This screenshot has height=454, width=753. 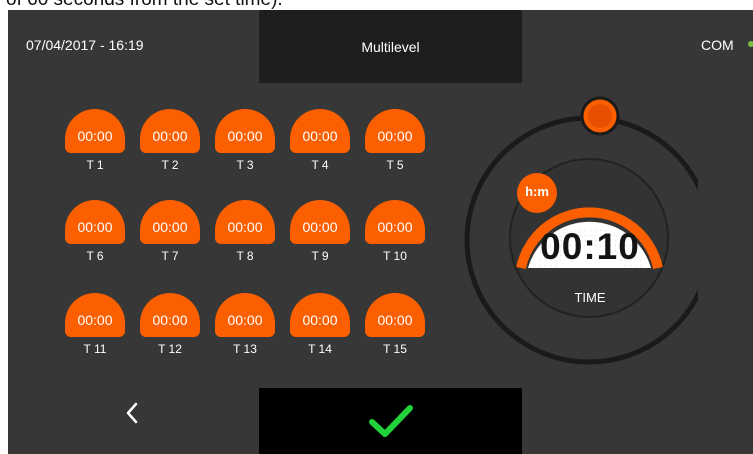 What do you see at coordinates (320, 256) in the screenshot?
I see `timer-label: T 9` at bounding box center [320, 256].